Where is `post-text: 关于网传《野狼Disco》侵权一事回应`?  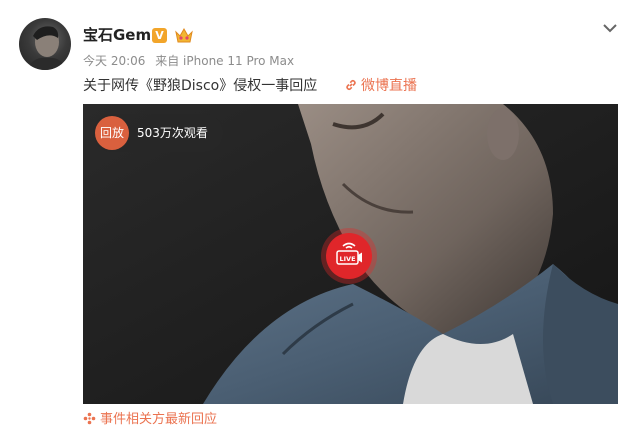 post-text: 关于网传《野狼Disco》侵权一事回应 is located at coordinates (200, 86).